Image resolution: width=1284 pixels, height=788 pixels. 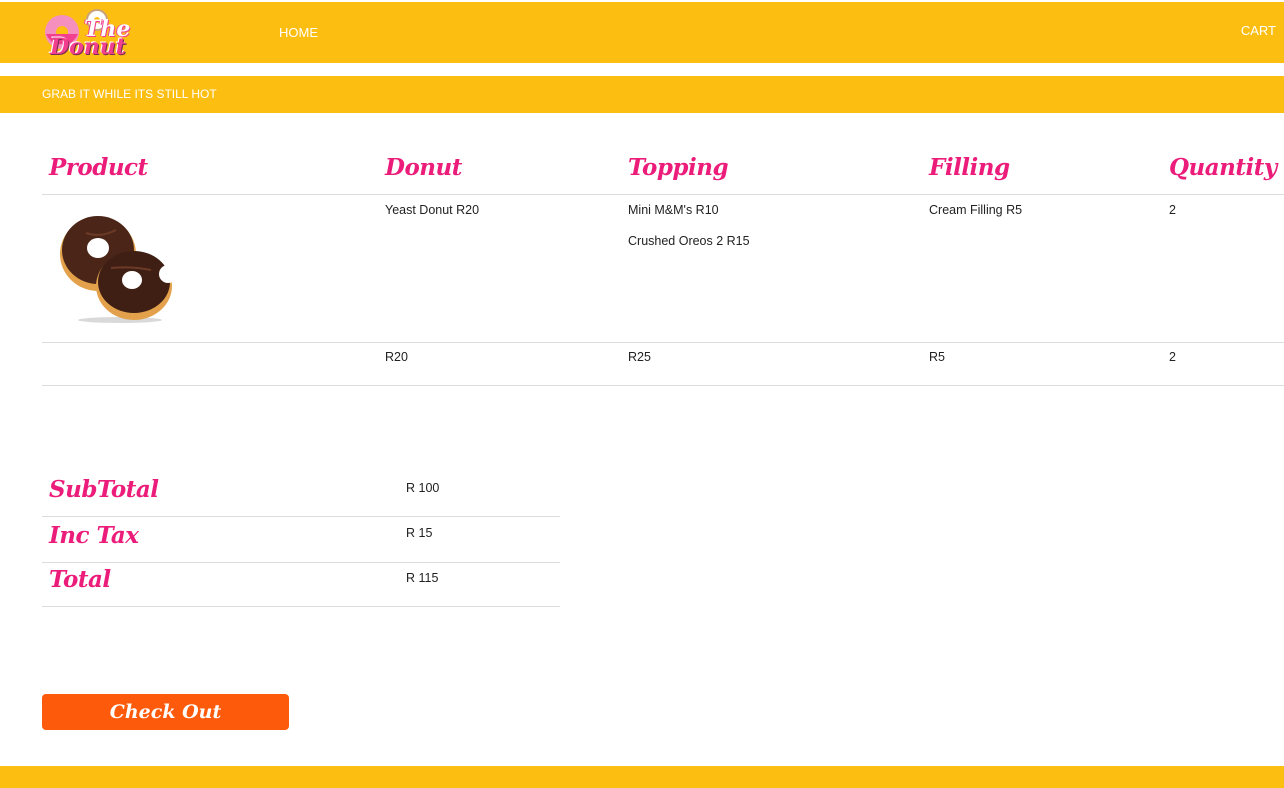 What do you see at coordinates (937, 357) in the screenshot?
I see `totals-filling: R5` at bounding box center [937, 357].